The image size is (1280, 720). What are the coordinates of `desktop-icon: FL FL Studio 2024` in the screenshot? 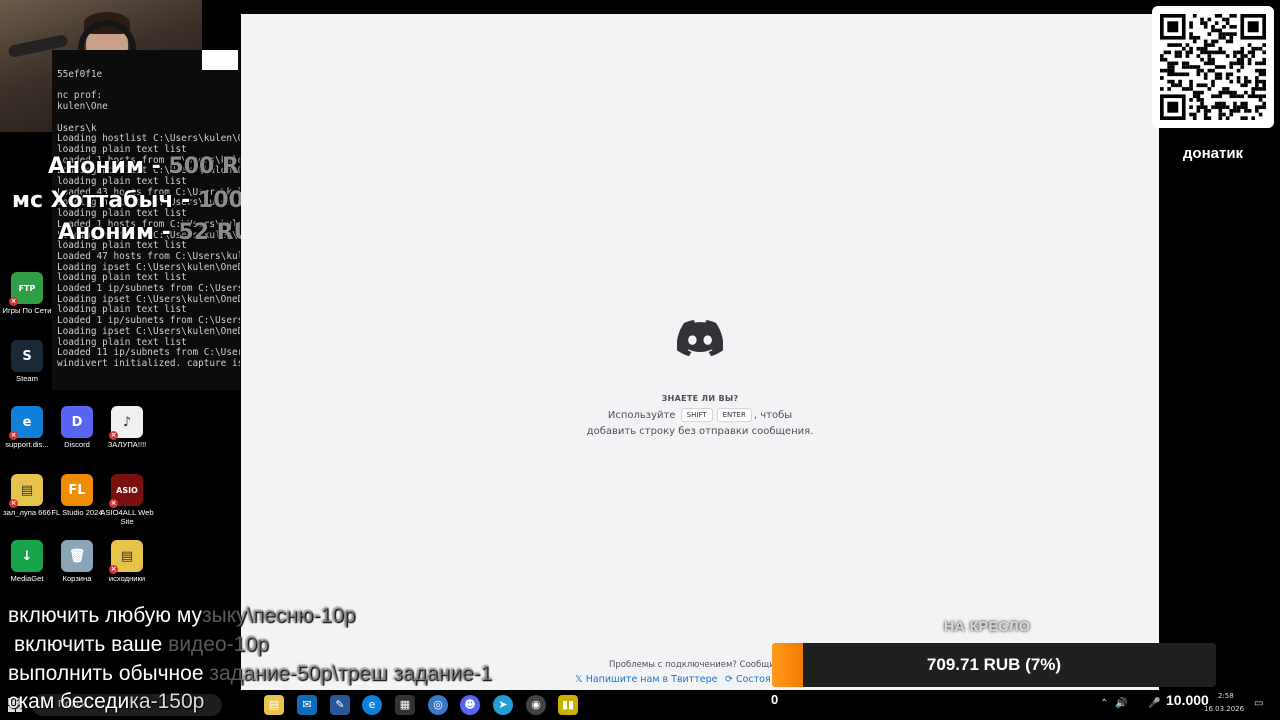 It's located at (77, 495).